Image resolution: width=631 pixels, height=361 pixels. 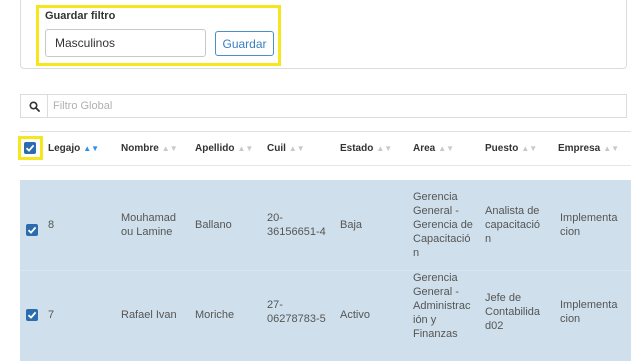 I want to click on search-icon, so click(x=34, y=106).